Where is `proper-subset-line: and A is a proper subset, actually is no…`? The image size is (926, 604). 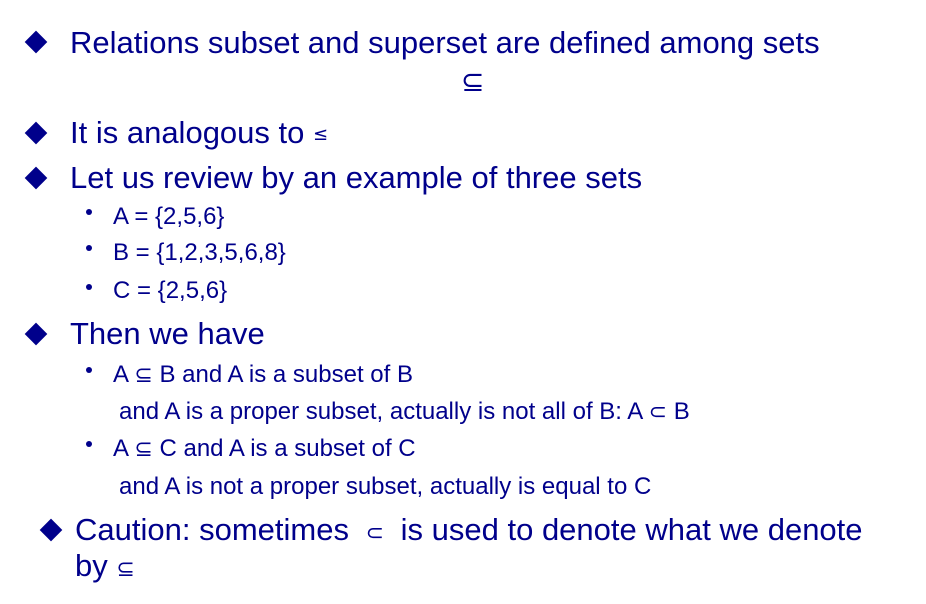
proper-subset-line: and A is a proper subset, actually is no… is located at coordinates (404, 412).